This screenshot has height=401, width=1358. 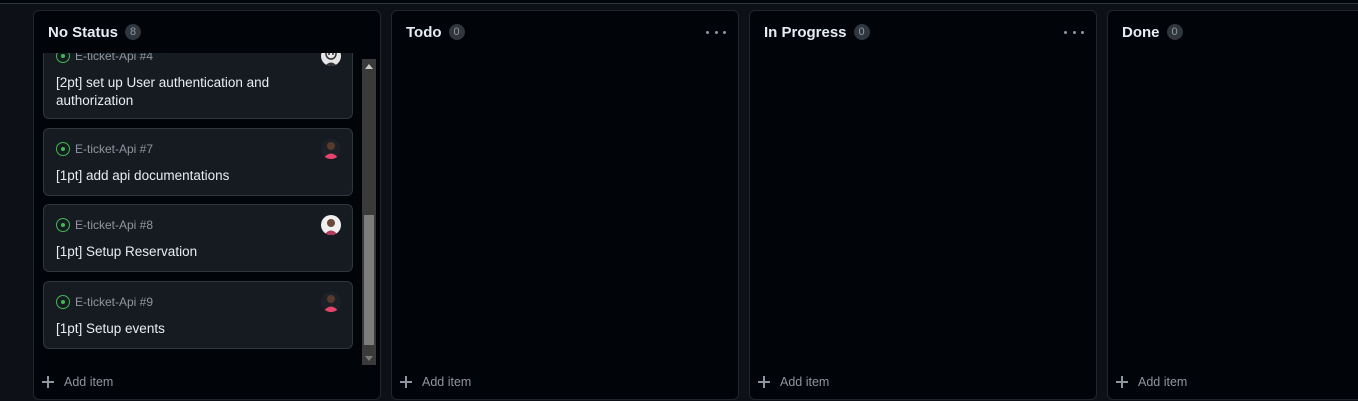 What do you see at coordinates (805, 32) in the screenshot?
I see `column-title: In Progress` at bounding box center [805, 32].